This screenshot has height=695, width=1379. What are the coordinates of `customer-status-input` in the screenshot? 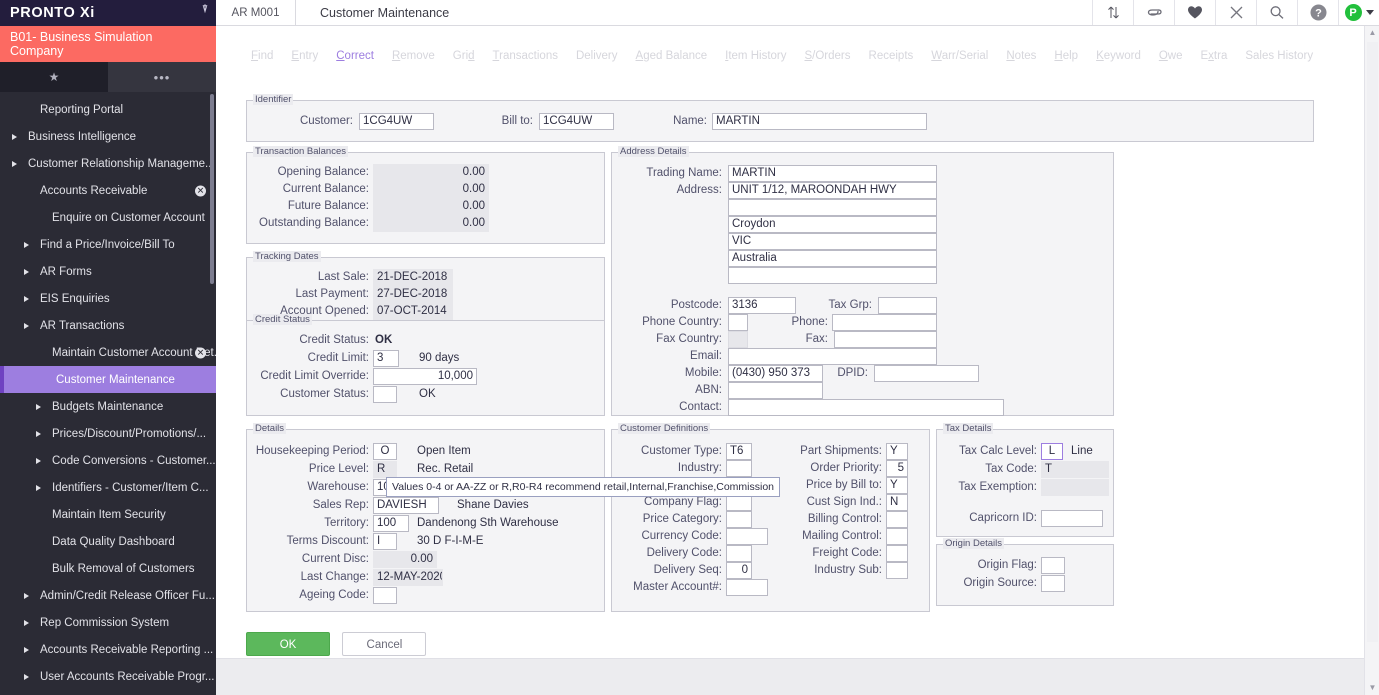 It's located at (385, 394).